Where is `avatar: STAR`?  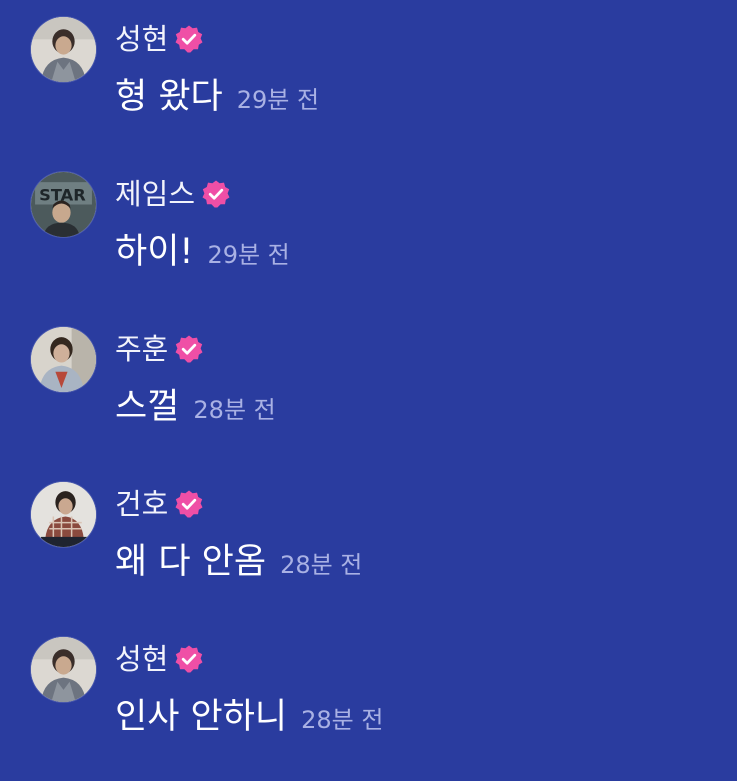
avatar: STAR is located at coordinates (63, 204).